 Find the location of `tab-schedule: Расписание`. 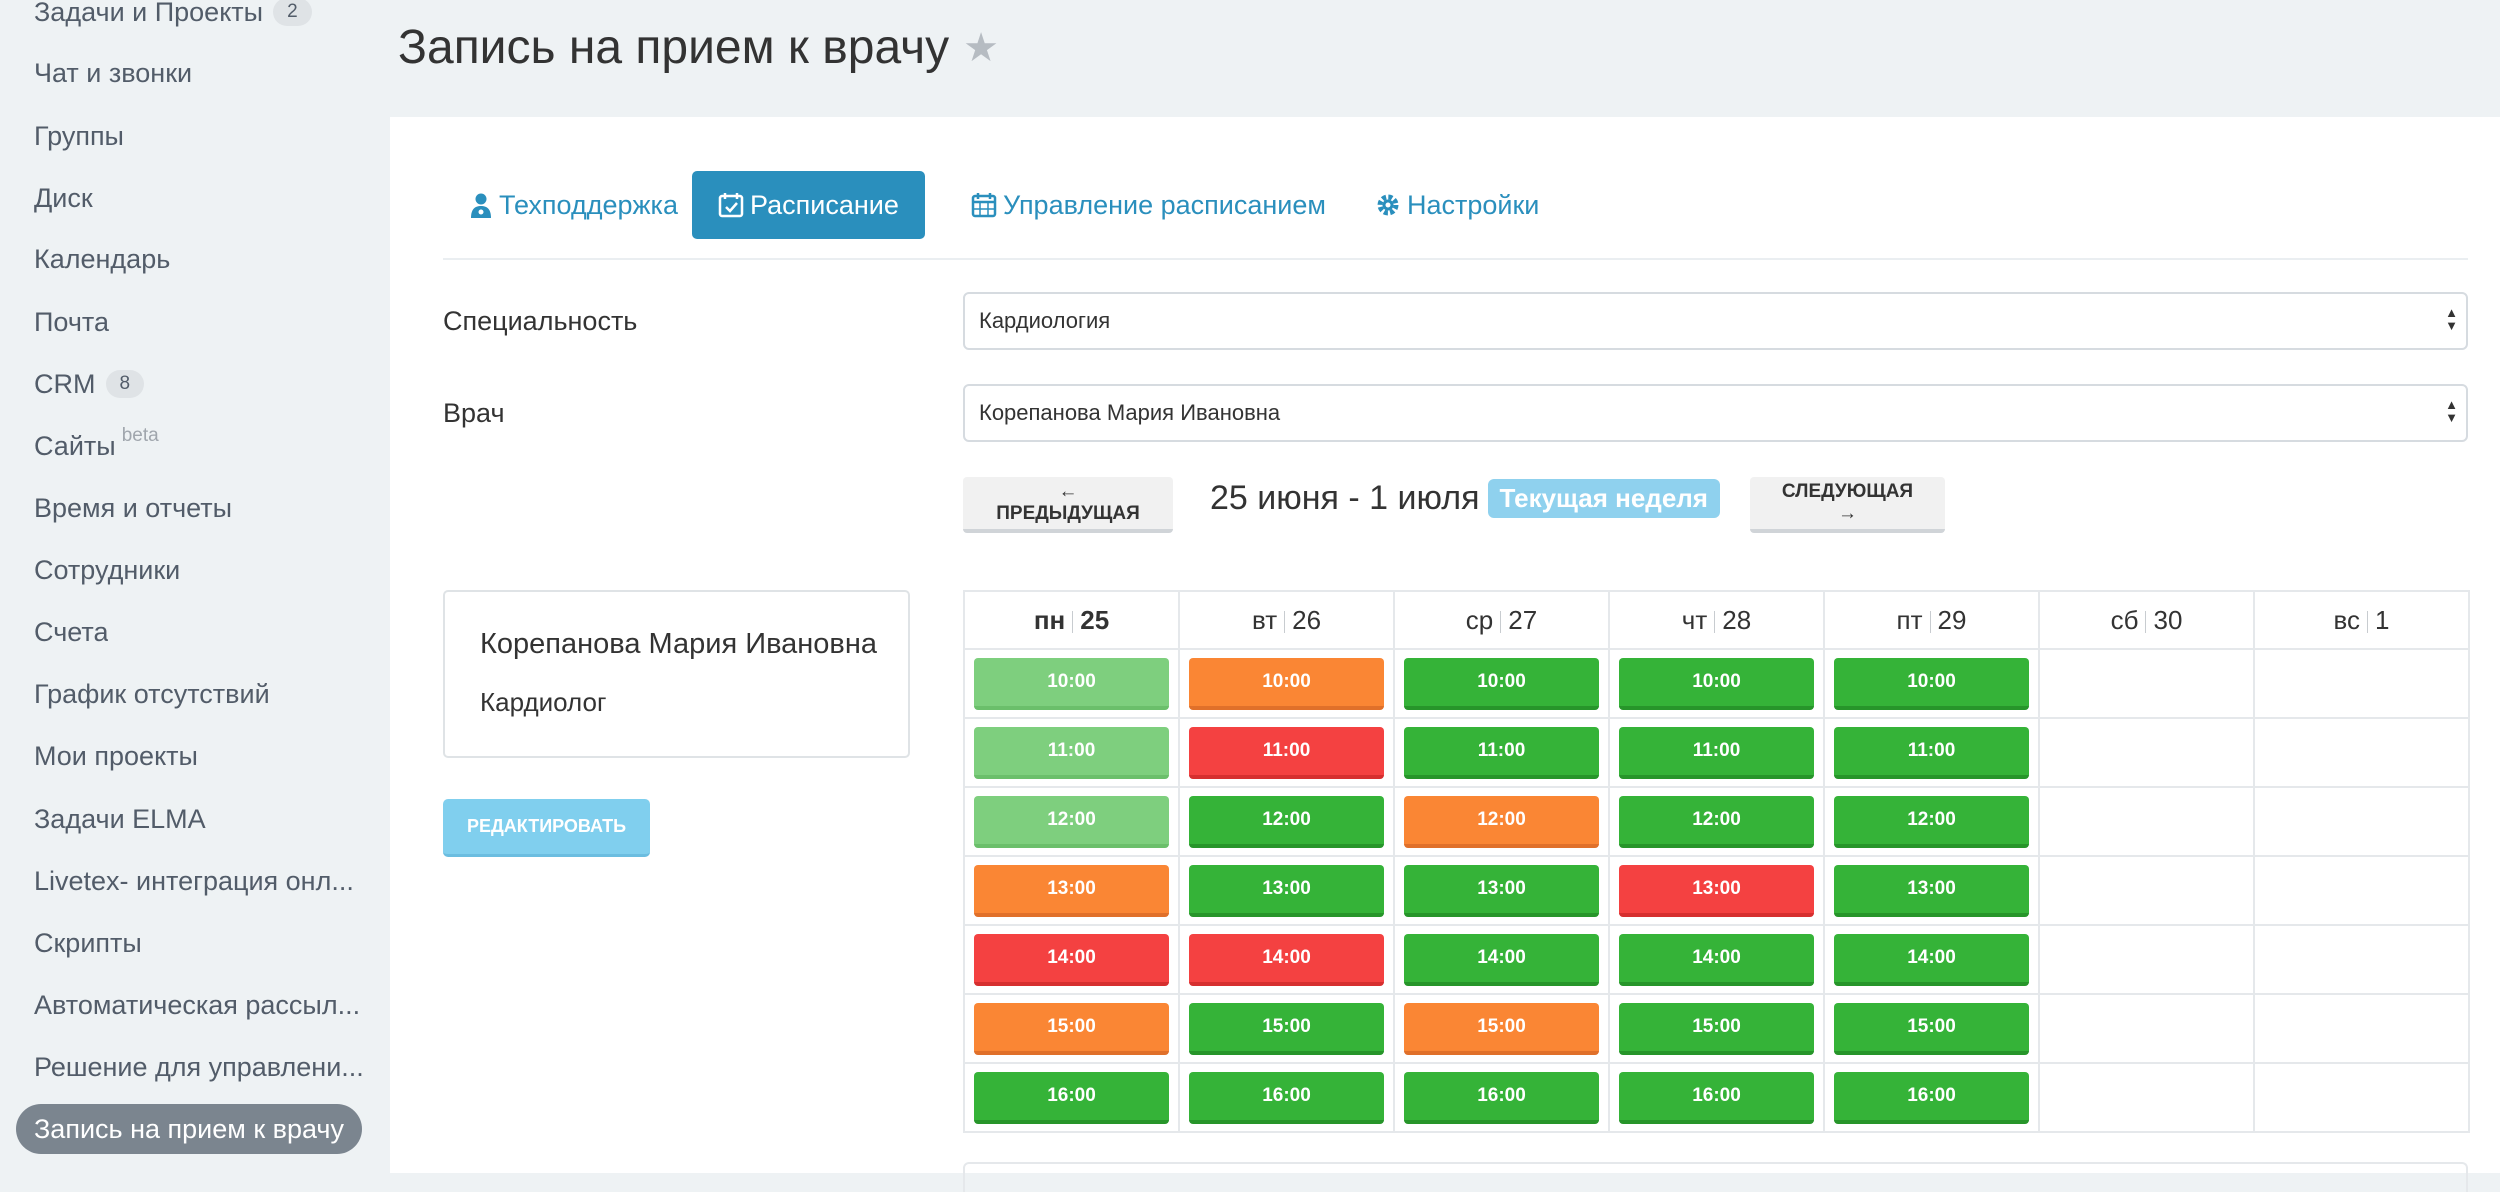

tab-schedule: Расписание is located at coordinates (808, 205).